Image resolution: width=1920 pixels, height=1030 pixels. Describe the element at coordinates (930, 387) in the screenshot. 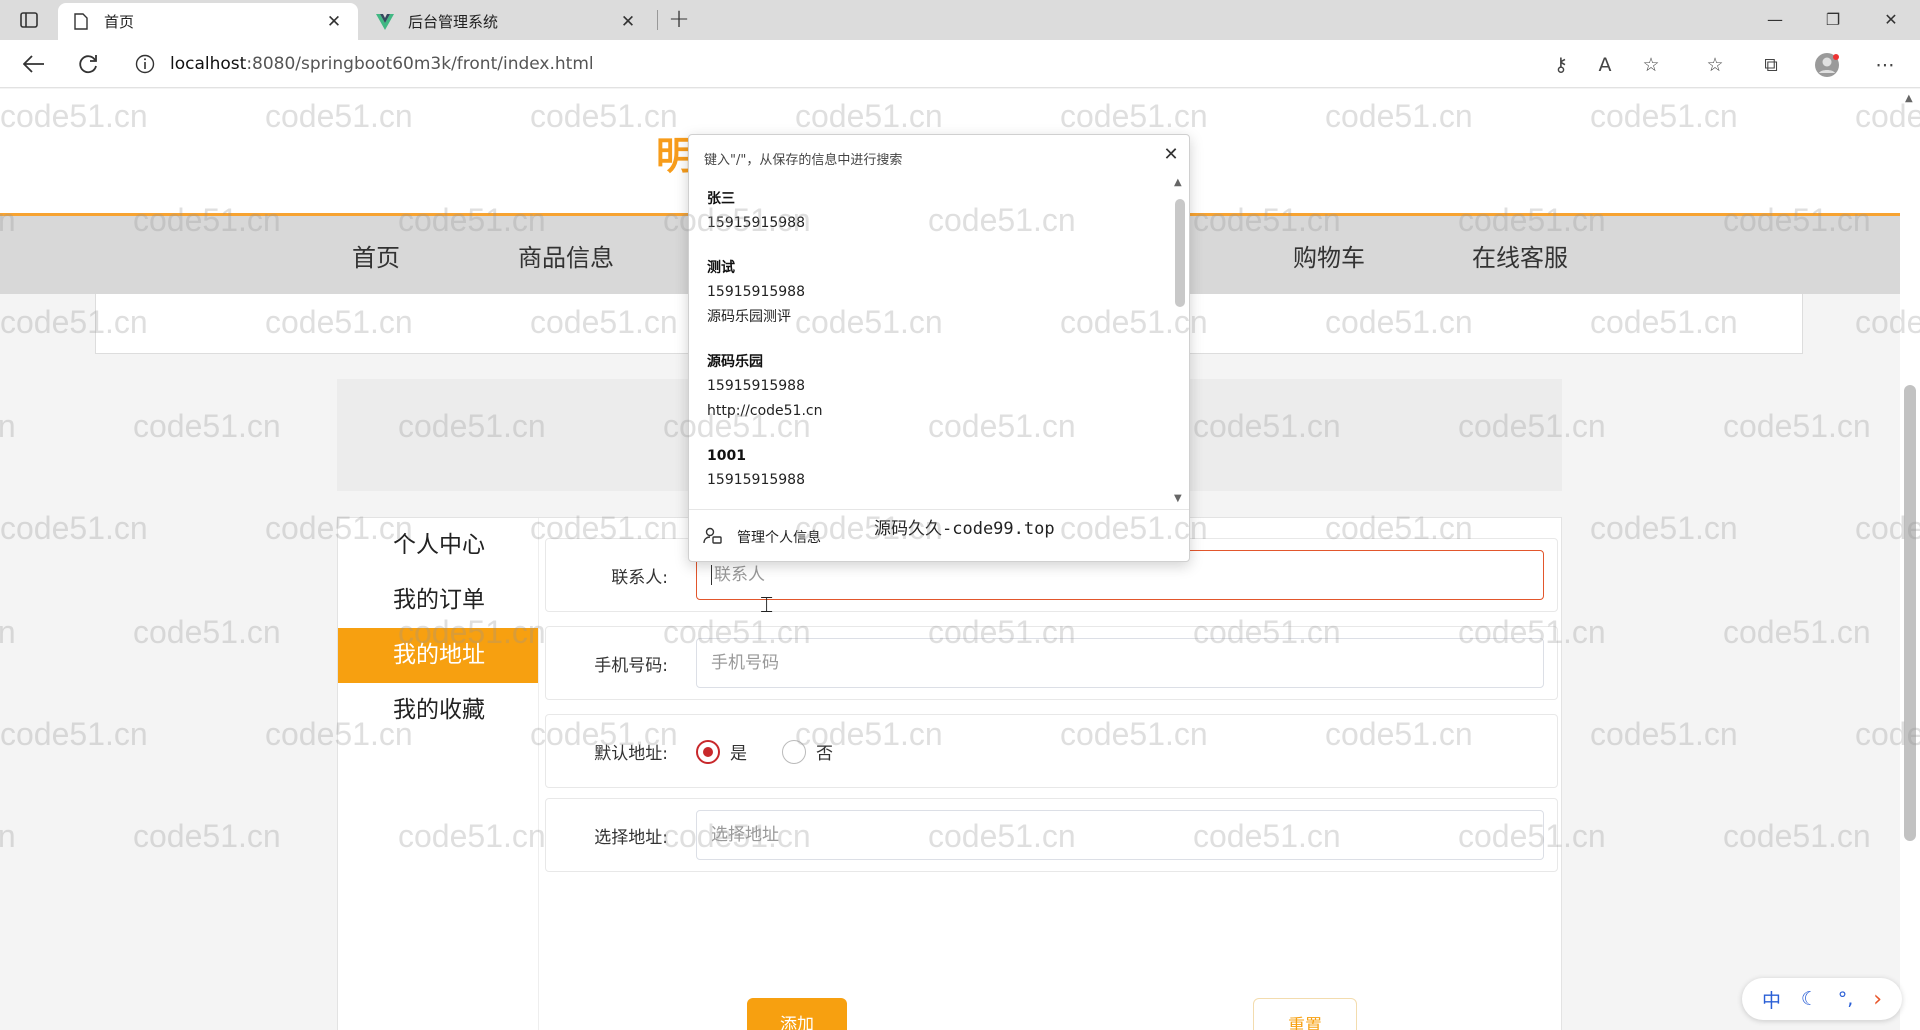

I see `autofill-entry: 源码乐园 15915915988 http://code51.cn` at that location.